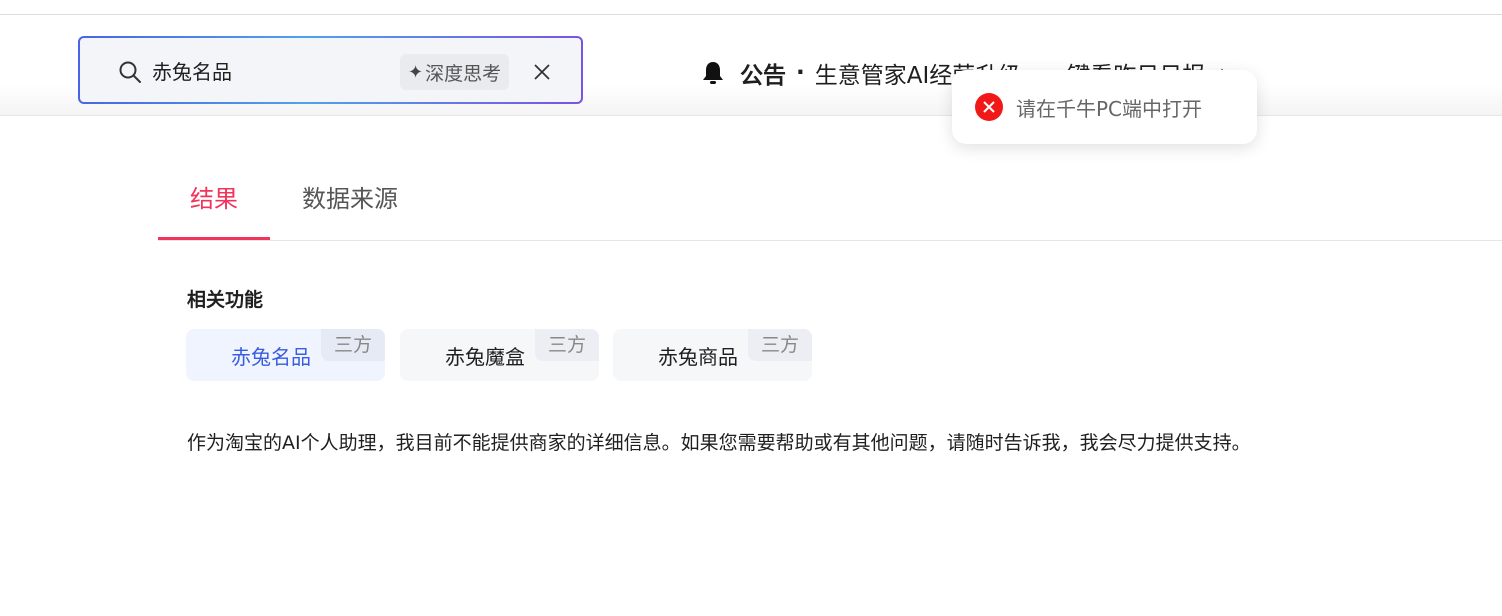  Describe the element at coordinates (712, 355) in the screenshot. I see `related-item-chitu-shangpin: 赤兔商品 三方` at that location.